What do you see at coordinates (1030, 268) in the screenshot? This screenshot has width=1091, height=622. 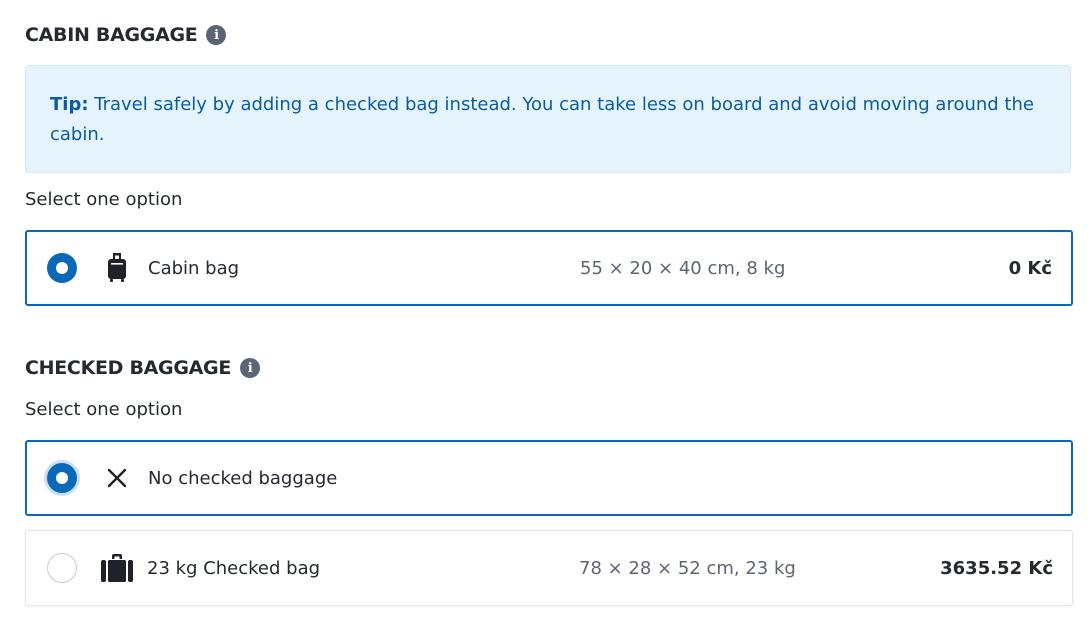 I see `cabin-bag-price: 0 Kč` at bounding box center [1030, 268].